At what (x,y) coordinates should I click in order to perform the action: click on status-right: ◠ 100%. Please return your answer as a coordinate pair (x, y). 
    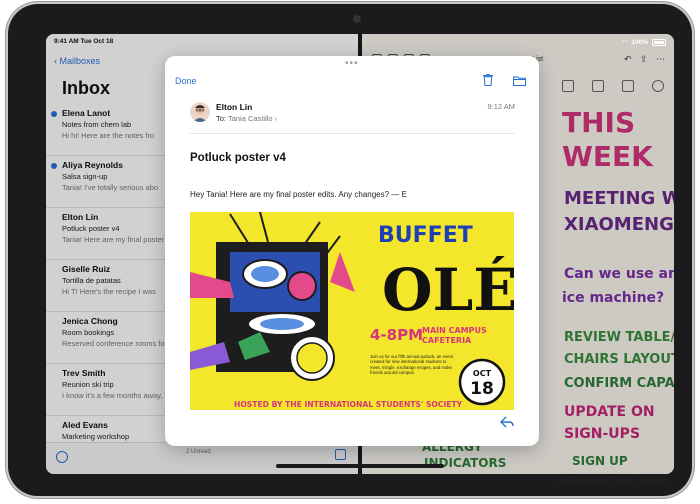
    Looking at the image, I should click on (644, 42).